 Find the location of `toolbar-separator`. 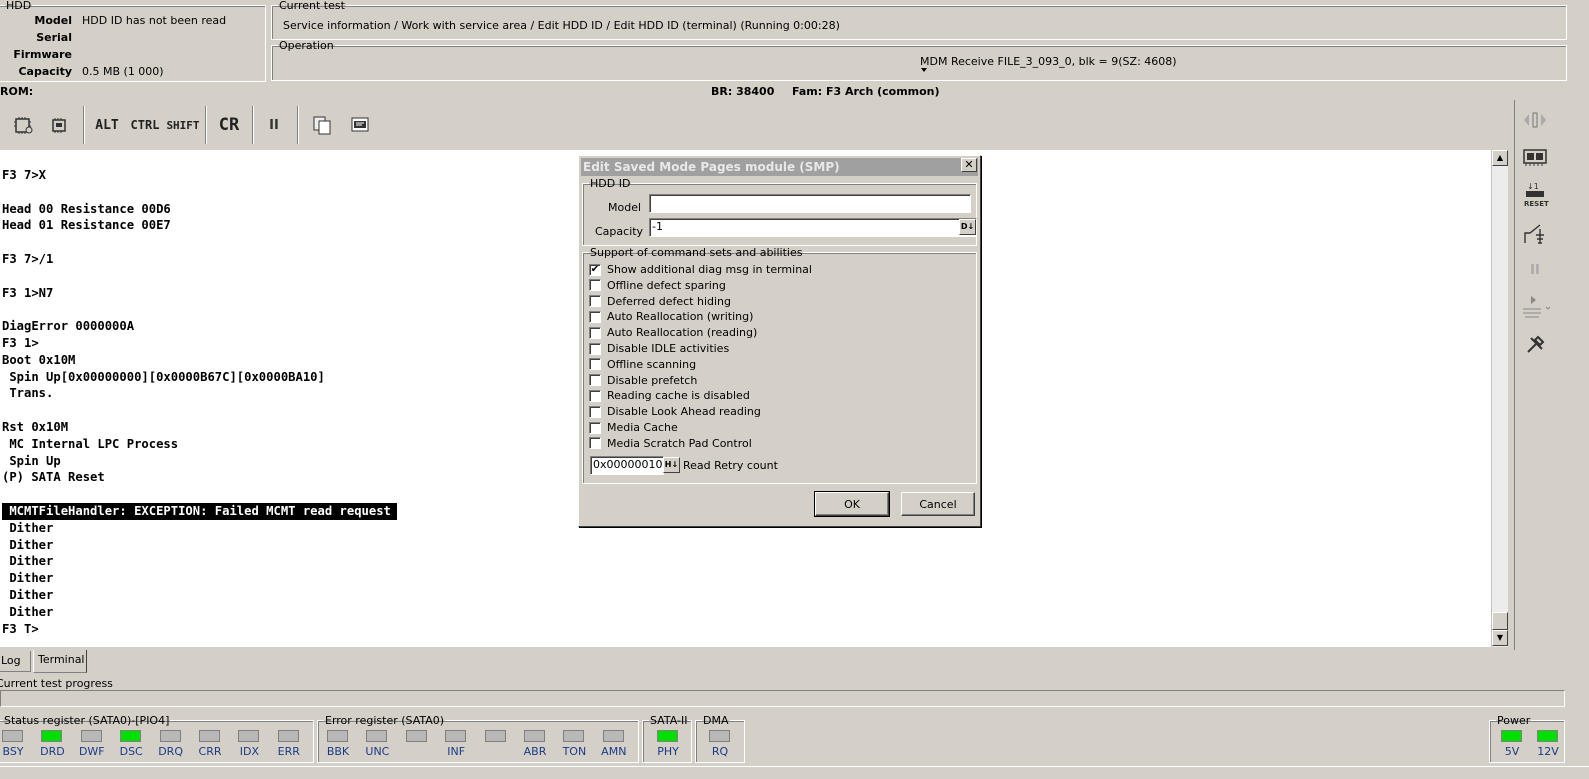

toolbar-separator is located at coordinates (84, 125).